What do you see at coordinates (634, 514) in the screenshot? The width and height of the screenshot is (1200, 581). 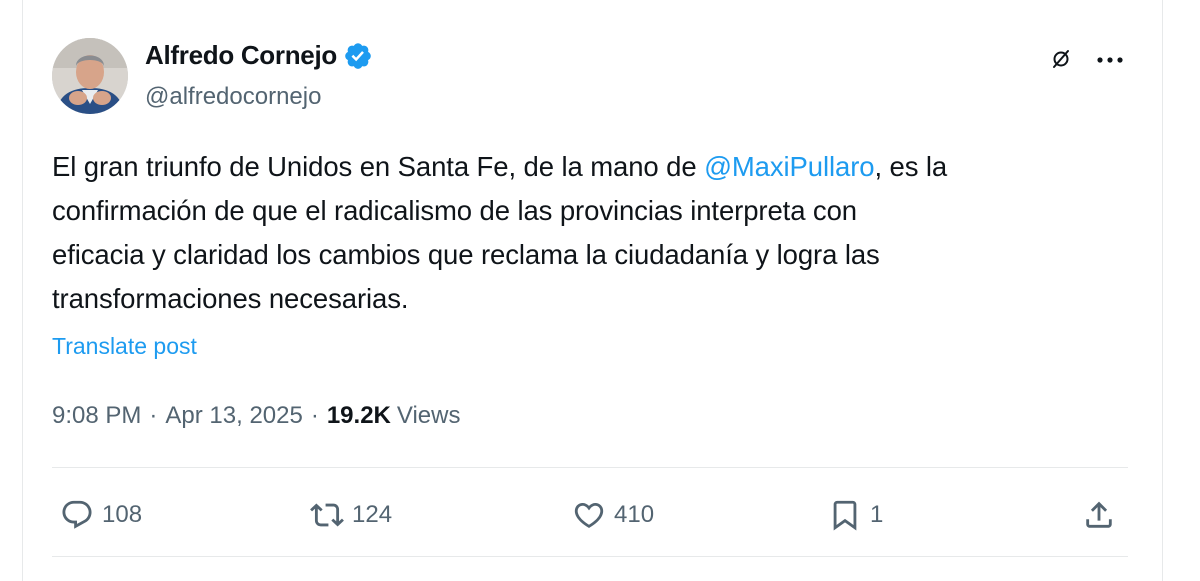 I see `like-count: 410` at bounding box center [634, 514].